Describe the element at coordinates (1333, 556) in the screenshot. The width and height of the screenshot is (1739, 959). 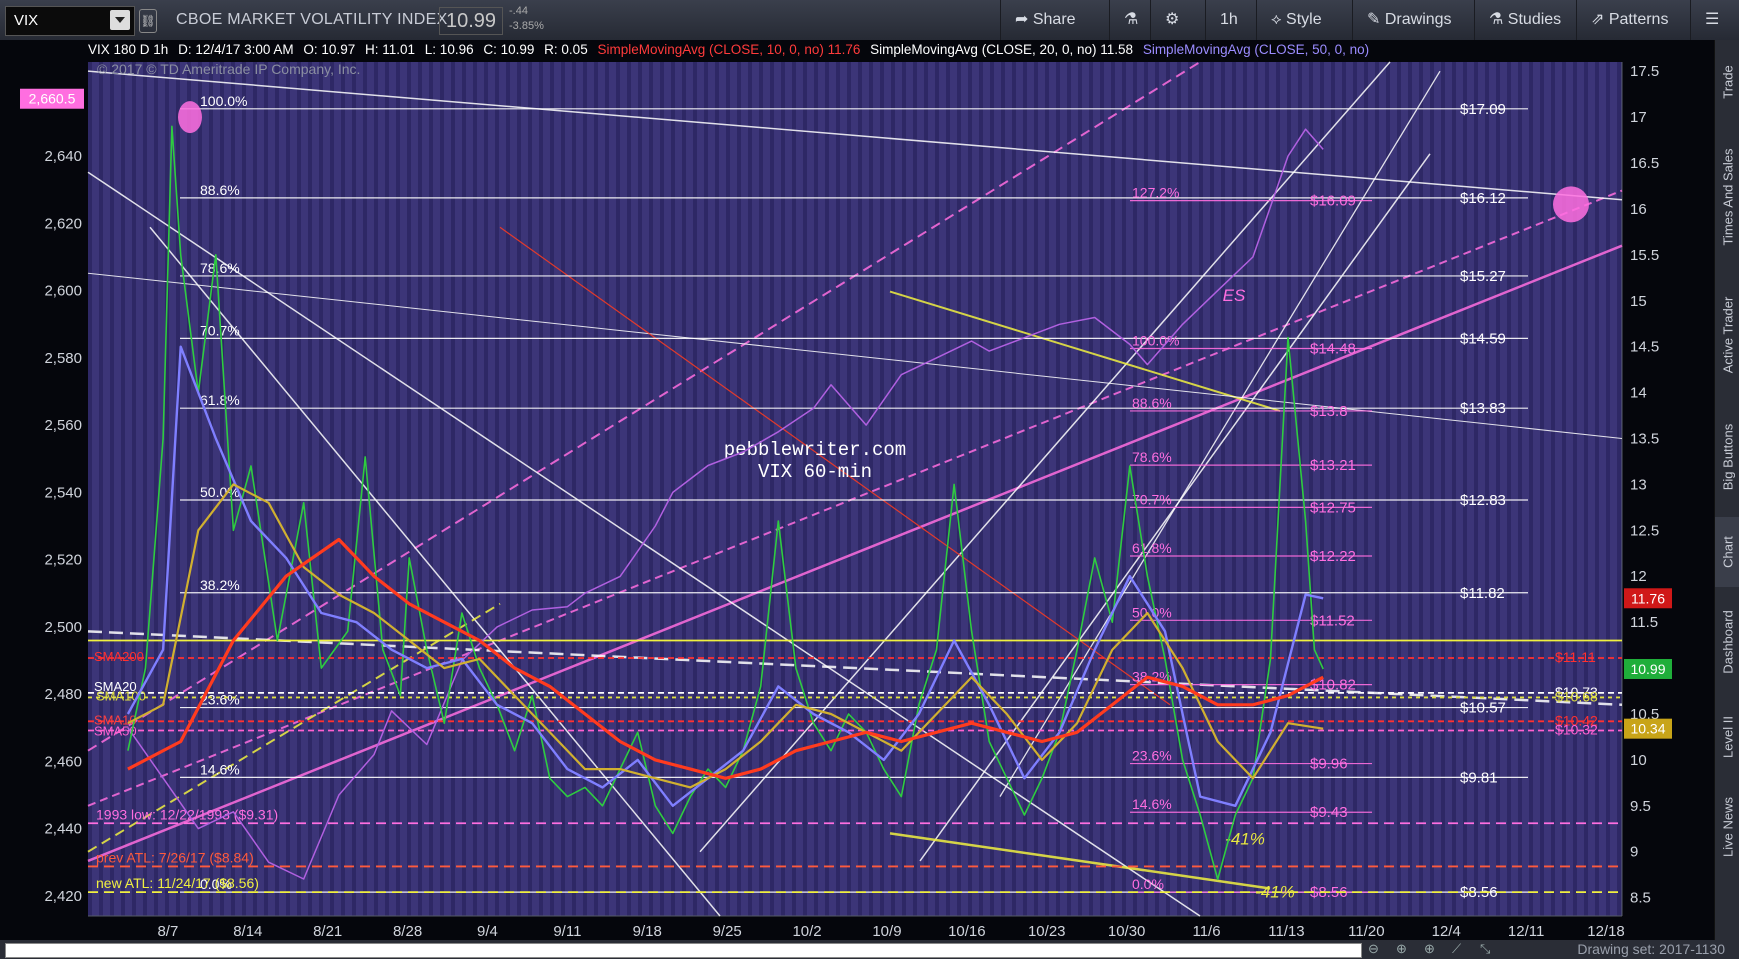
I see `fib-mid-value: $12.22` at that location.